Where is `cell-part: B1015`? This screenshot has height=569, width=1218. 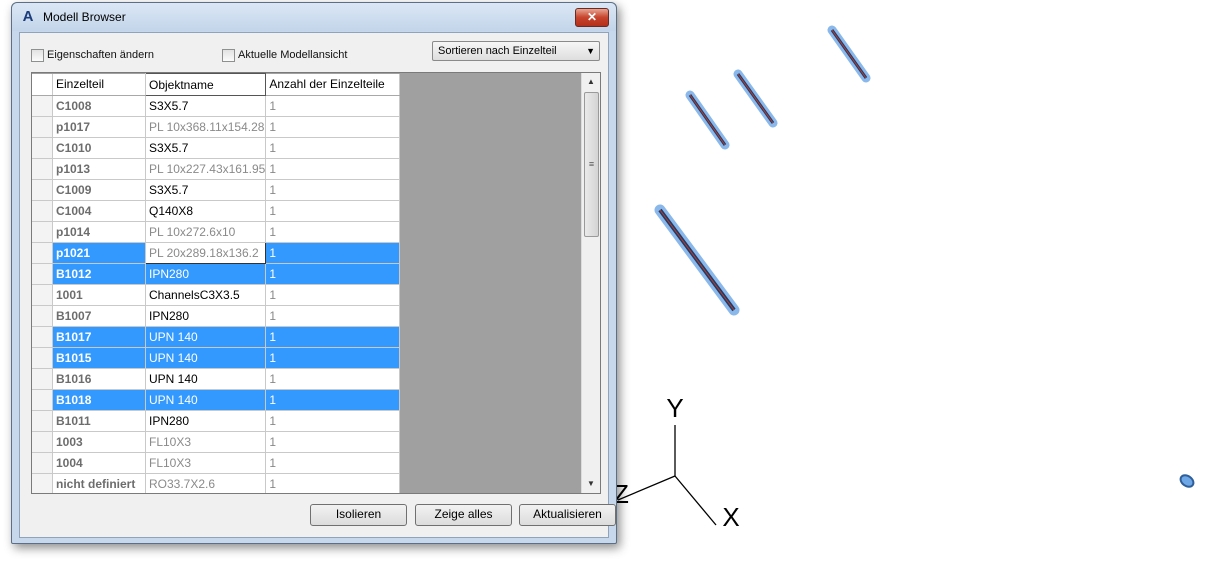
cell-part: B1015 is located at coordinates (99, 358).